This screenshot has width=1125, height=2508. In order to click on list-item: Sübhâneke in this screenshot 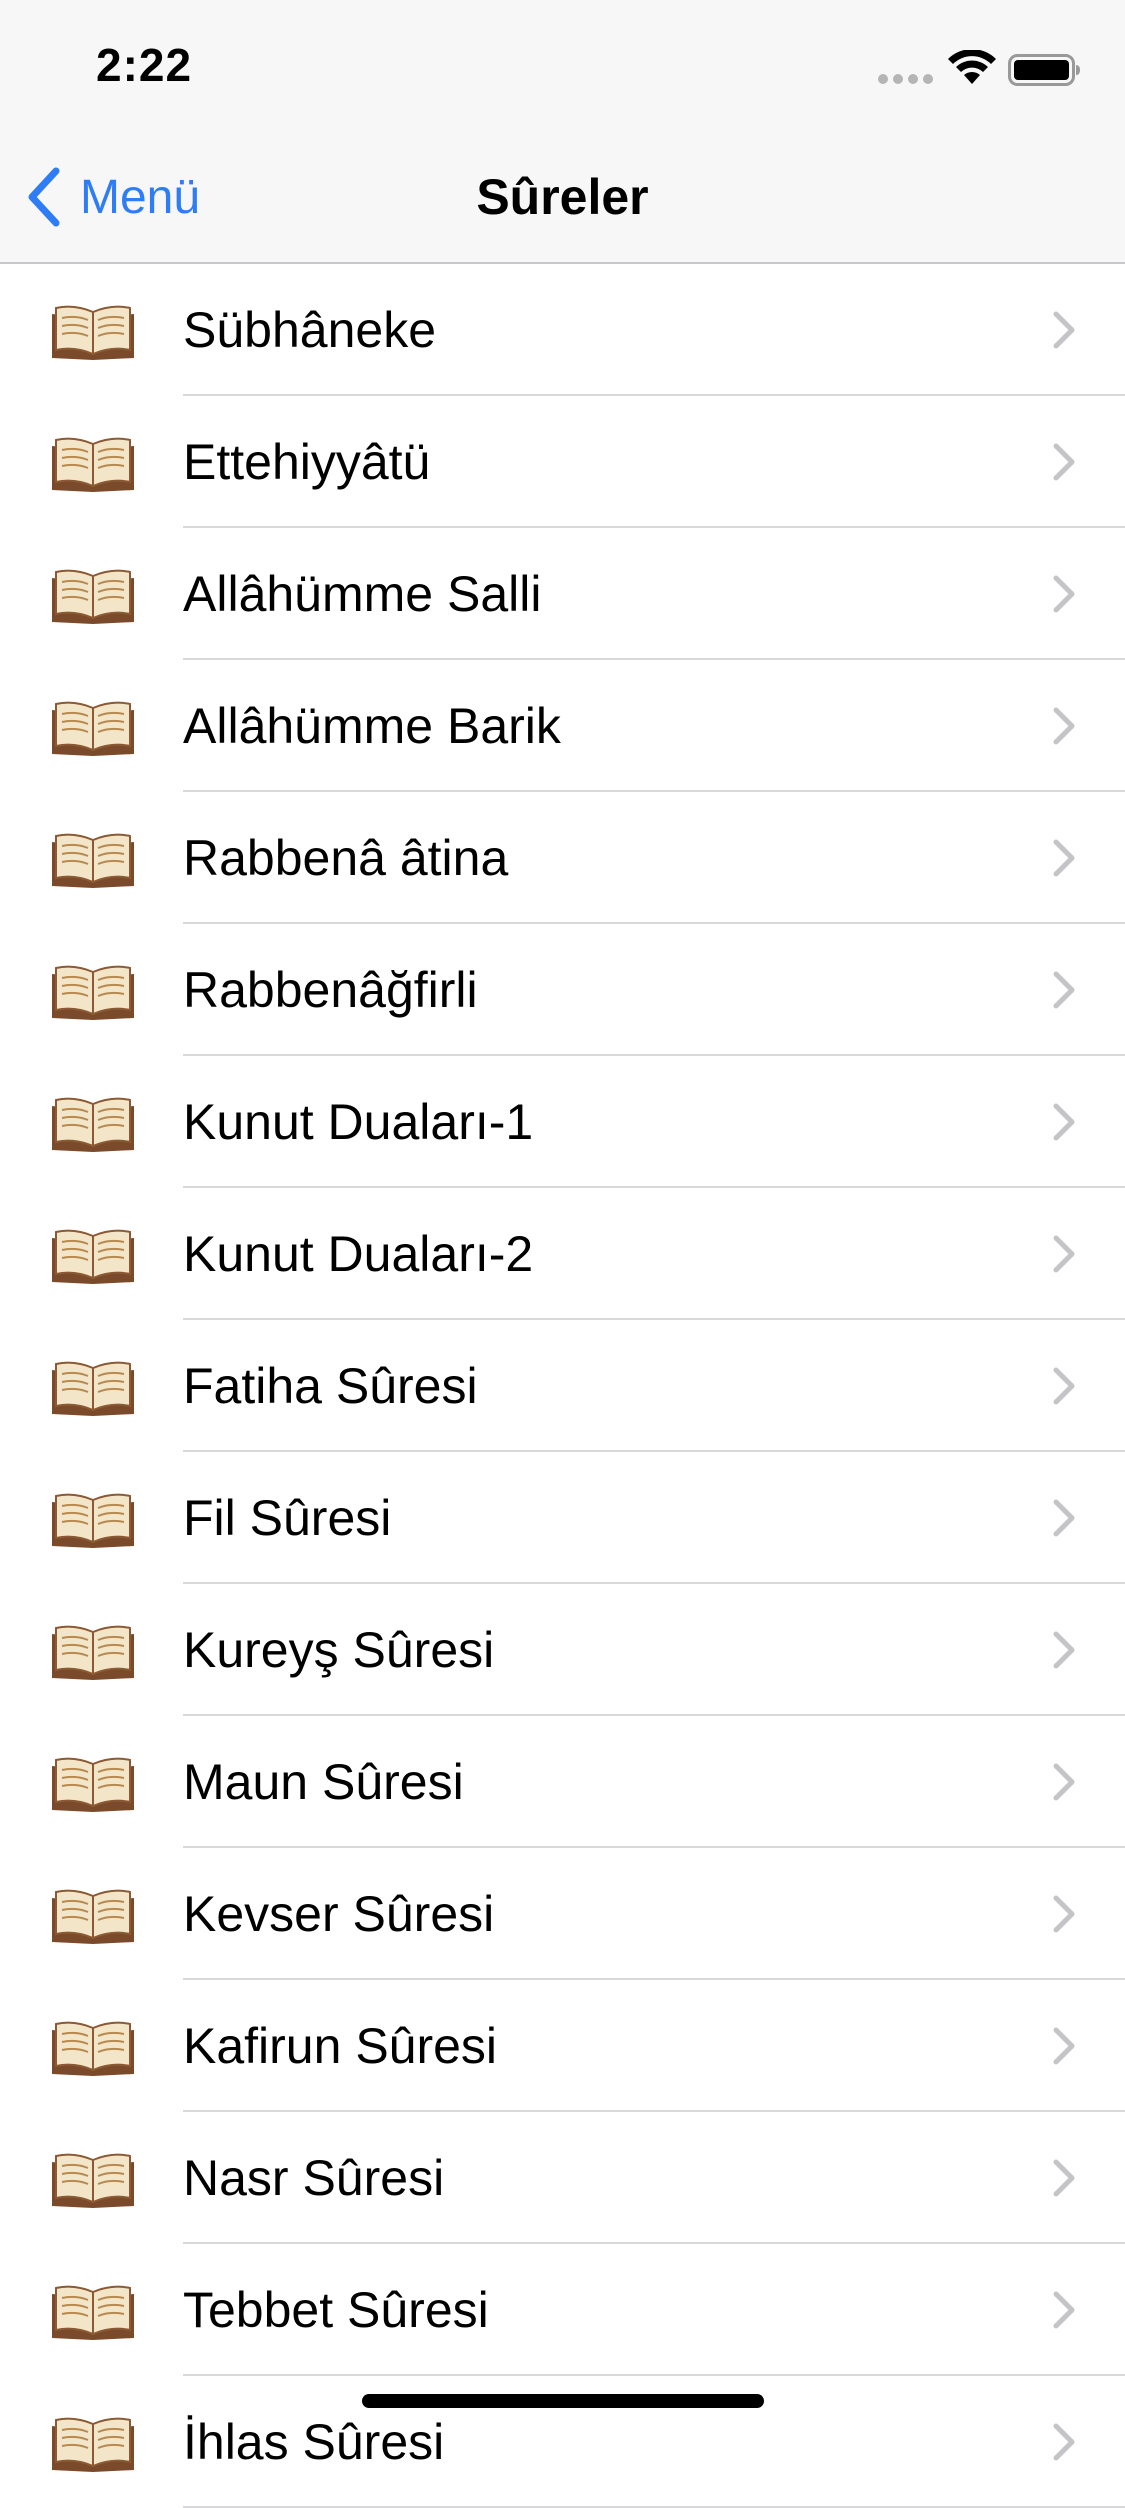, I will do `click(562, 330)`.